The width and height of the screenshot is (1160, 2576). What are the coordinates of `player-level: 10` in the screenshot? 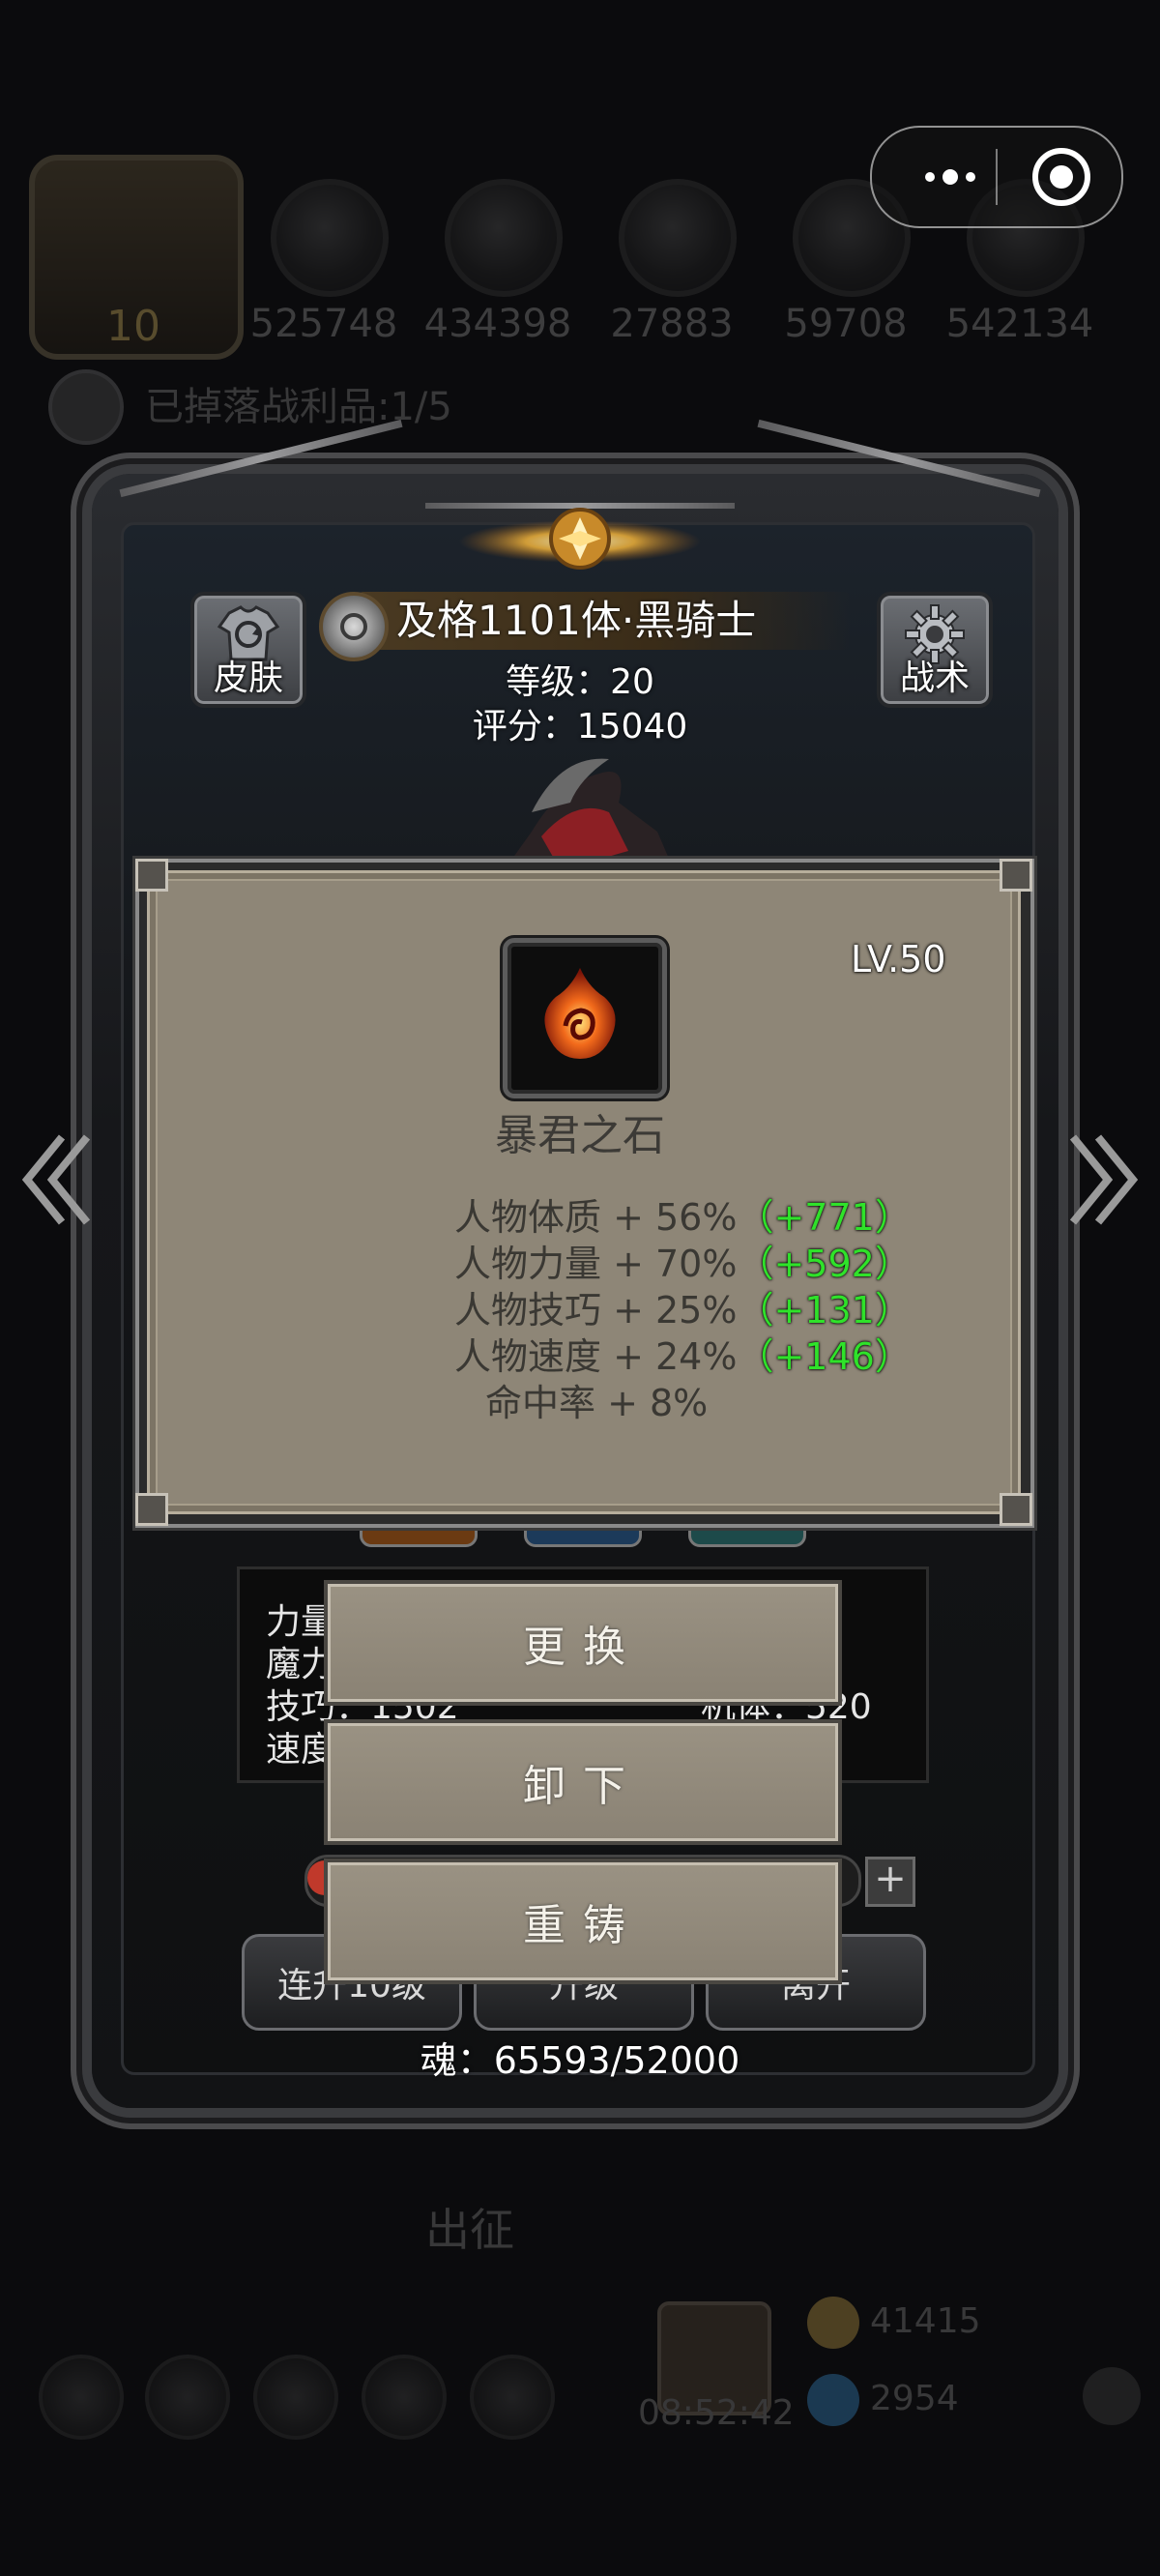 It's located at (133, 326).